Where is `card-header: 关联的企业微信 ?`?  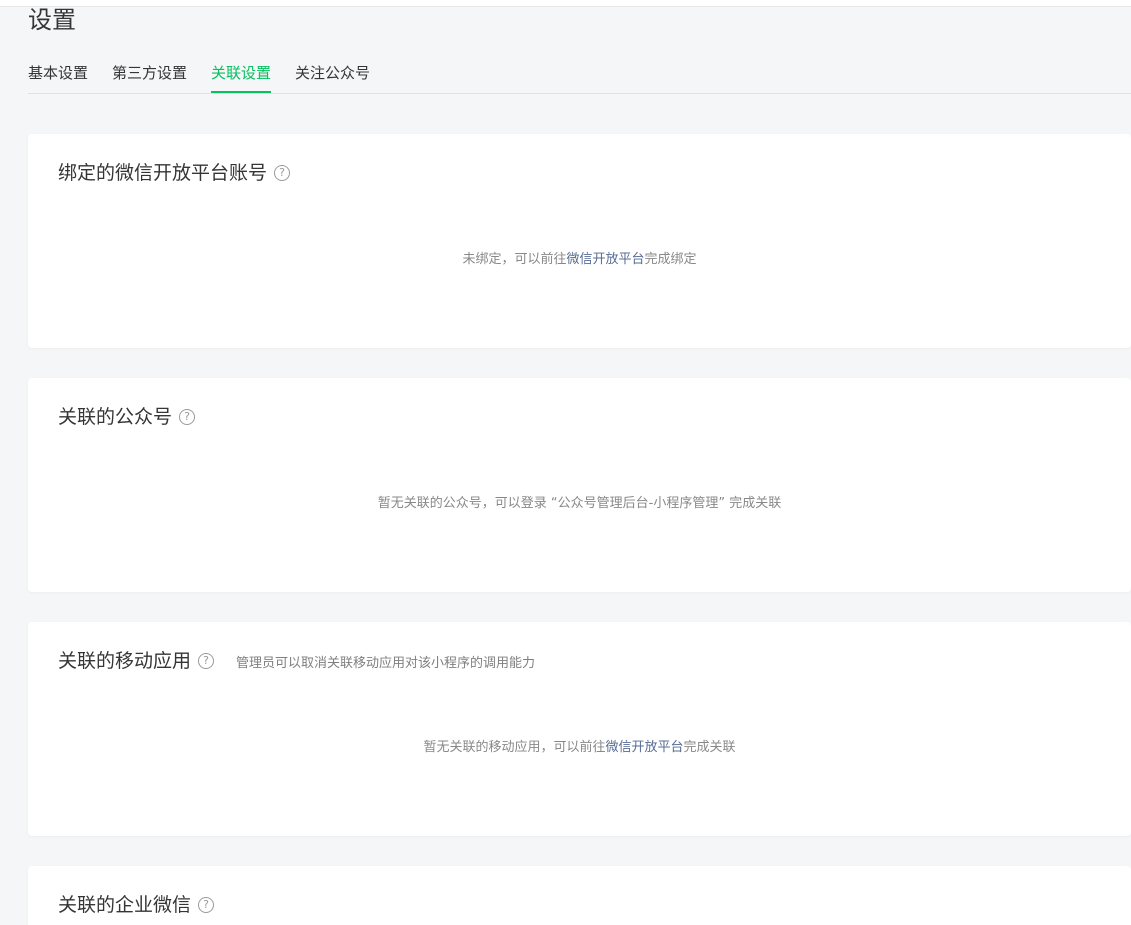
card-header: 关联的企业微信 ? is located at coordinates (136, 905).